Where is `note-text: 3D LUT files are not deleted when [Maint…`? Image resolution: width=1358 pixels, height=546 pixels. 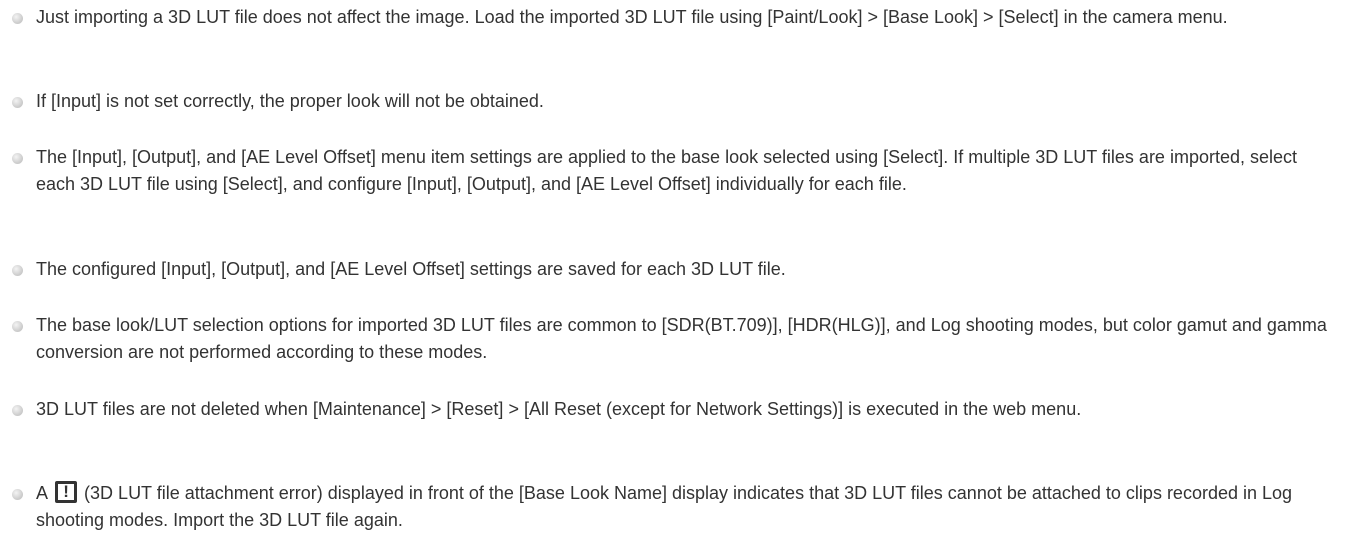 note-text: 3D LUT files are not deleted when [Maint… is located at coordinates (559, 409).